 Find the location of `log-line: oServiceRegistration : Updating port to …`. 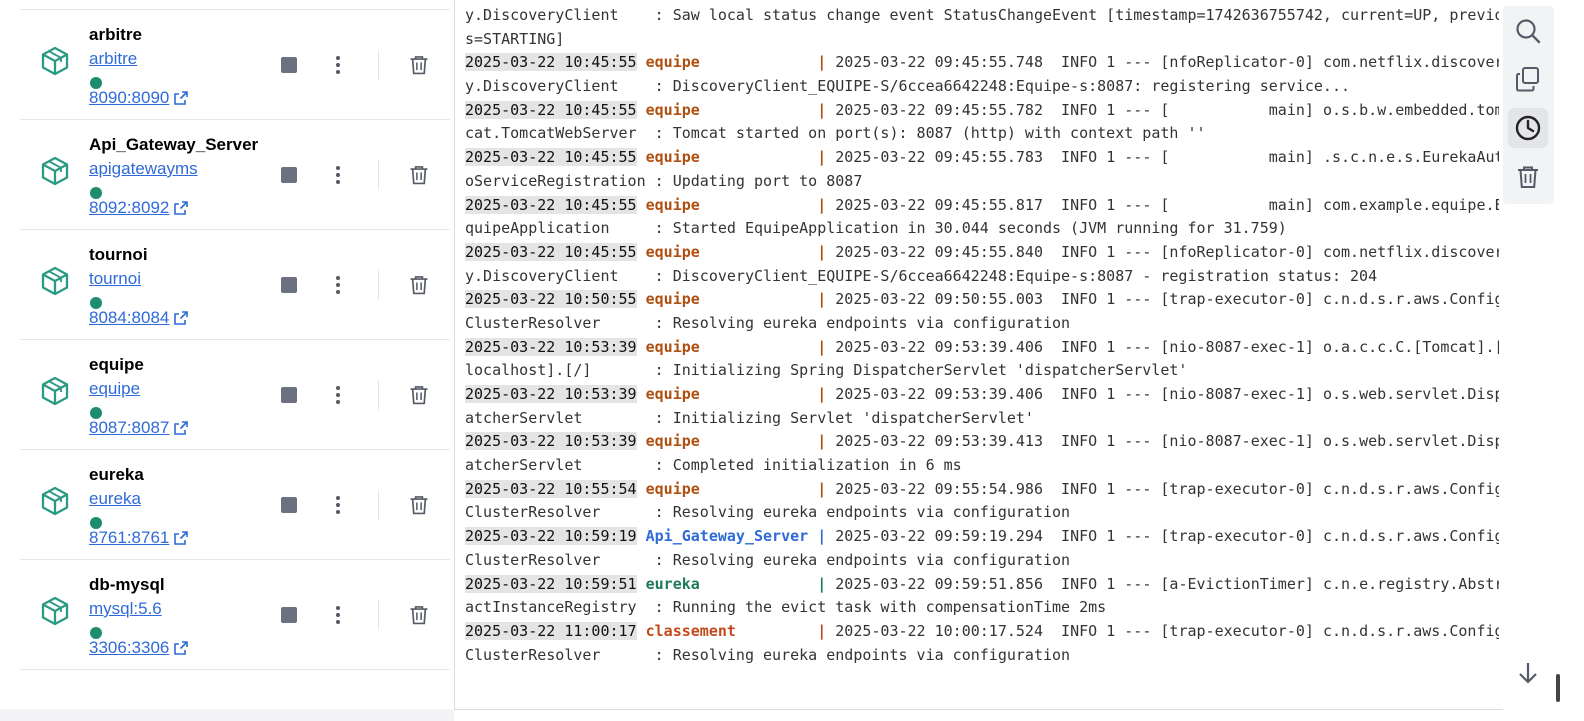

log-line: oServiceRegistration : Updating port to … is located at coordinates (982, 182).